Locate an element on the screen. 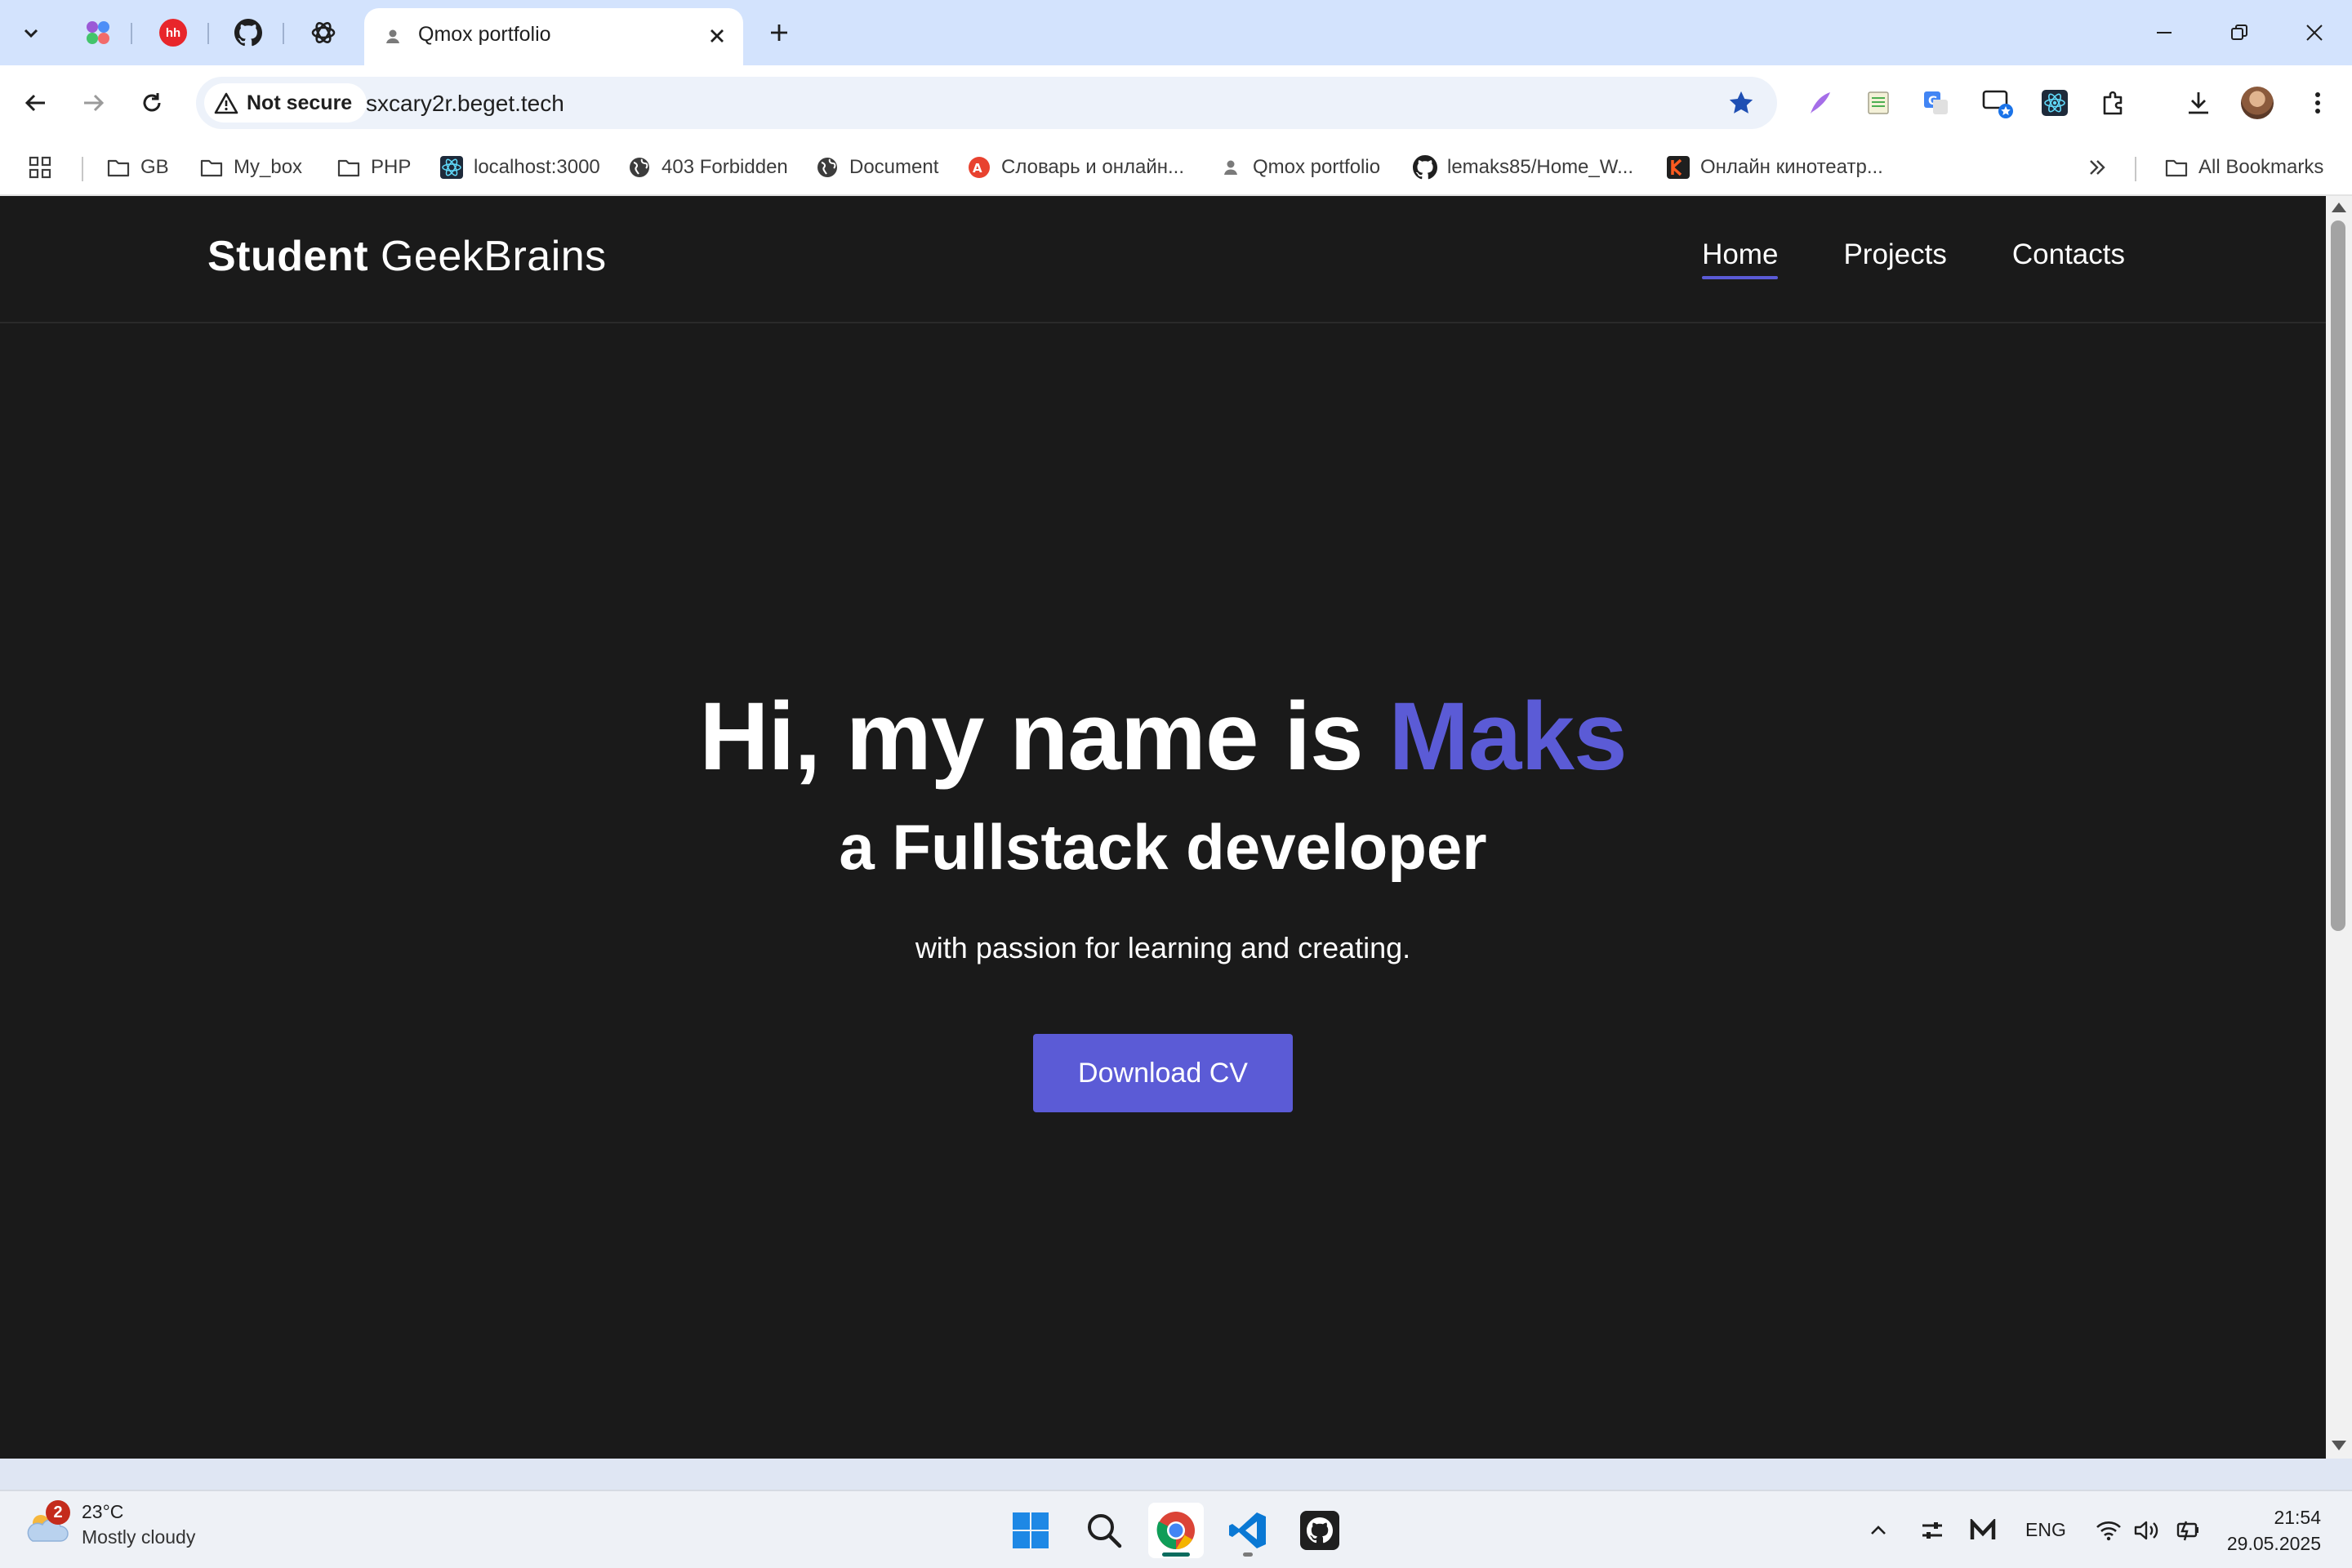 The width and height of the screenshot is (2352, 1568). new-tab-button is located at coordinates (779, 32).